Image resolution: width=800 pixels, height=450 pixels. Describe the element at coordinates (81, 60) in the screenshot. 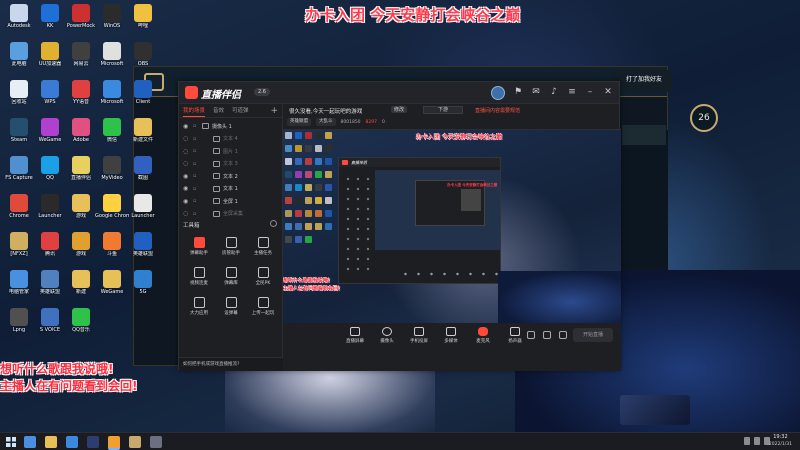

I see `desktop-icon: 网易云` at that location.